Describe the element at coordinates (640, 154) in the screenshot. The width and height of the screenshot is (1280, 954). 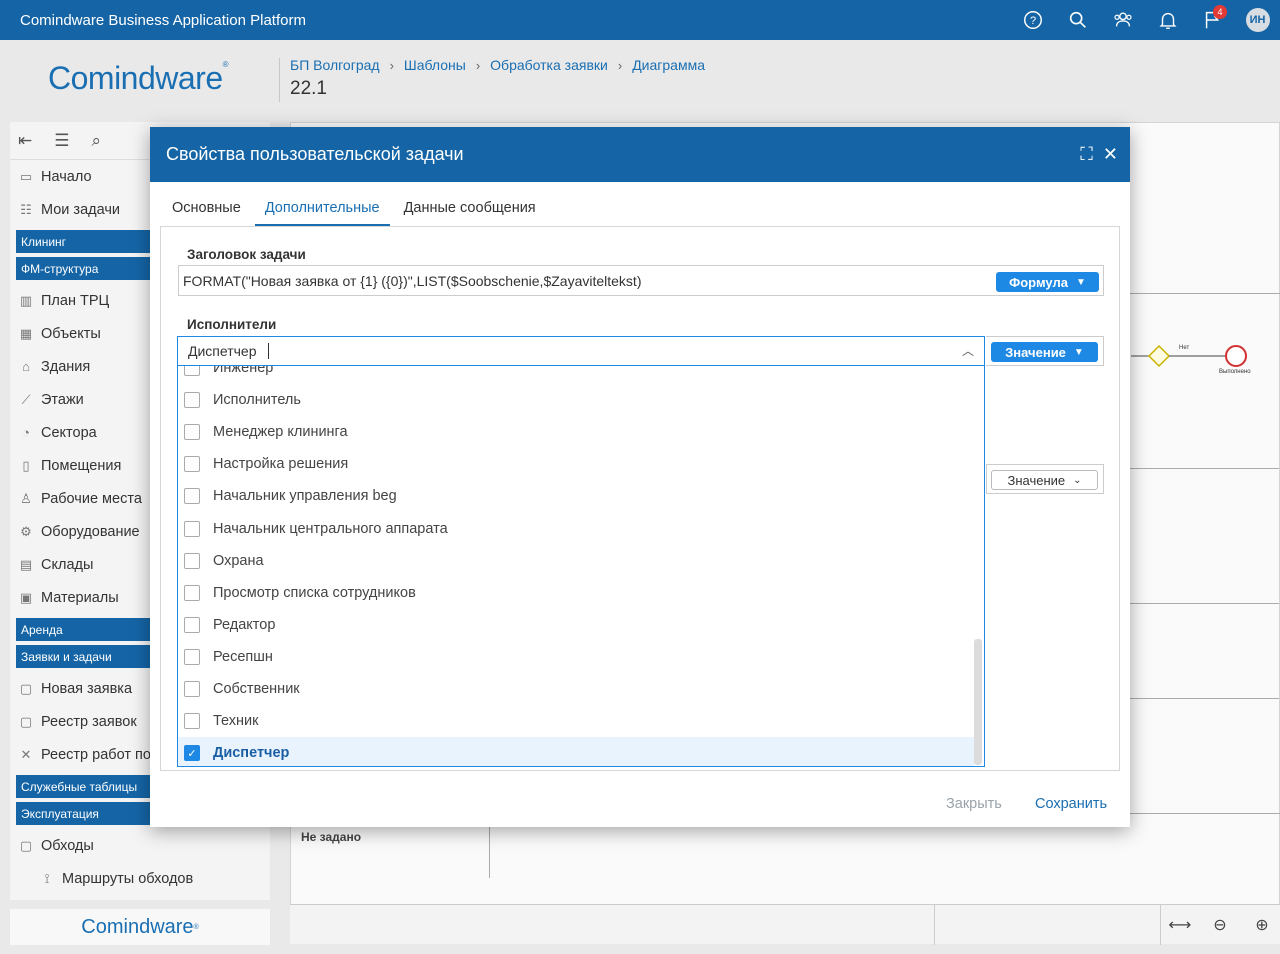
I see `dialog-header: Свойства пользовательской задачи ⛶ ✕` at that location.